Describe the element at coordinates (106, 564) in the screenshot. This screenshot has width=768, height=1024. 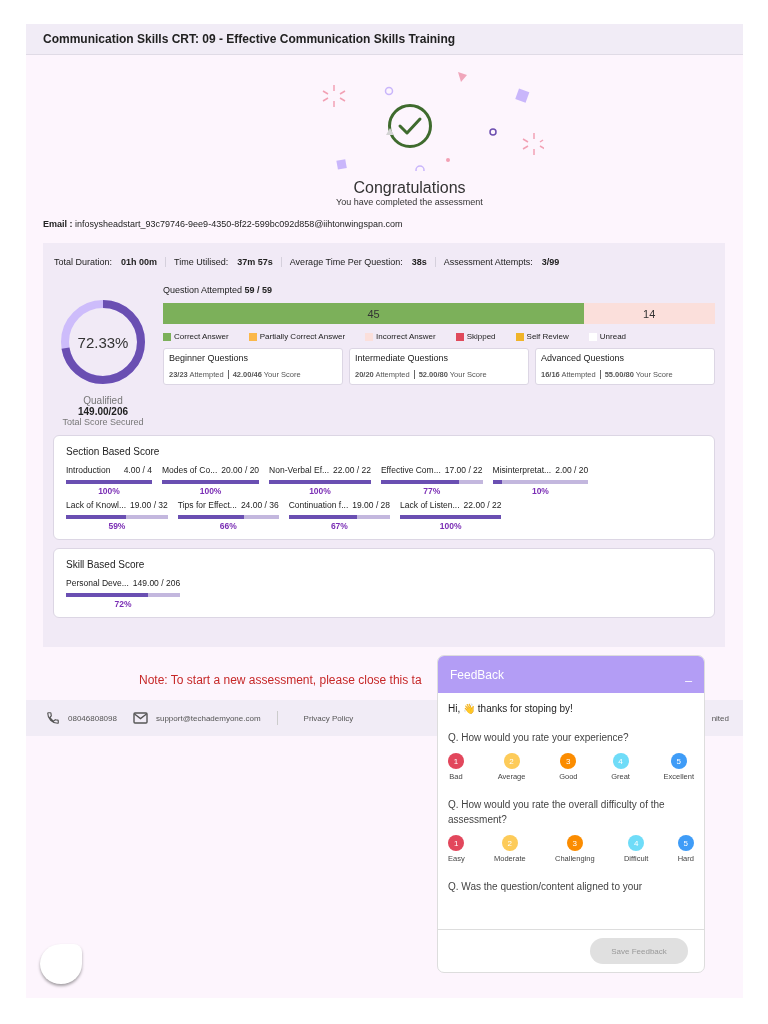
I see `card-title: Skill Based Score` at that location.